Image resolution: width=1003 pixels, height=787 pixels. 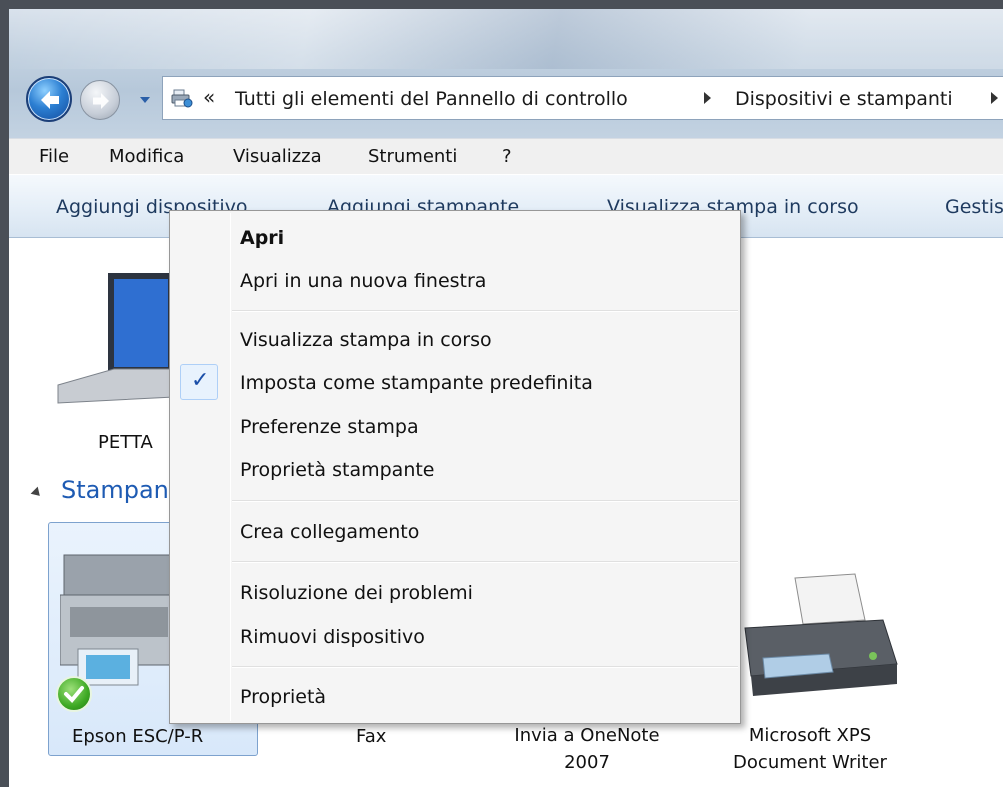 I want to click on menu-item-label: Preferenze stampa, so click(x=329, y=427).